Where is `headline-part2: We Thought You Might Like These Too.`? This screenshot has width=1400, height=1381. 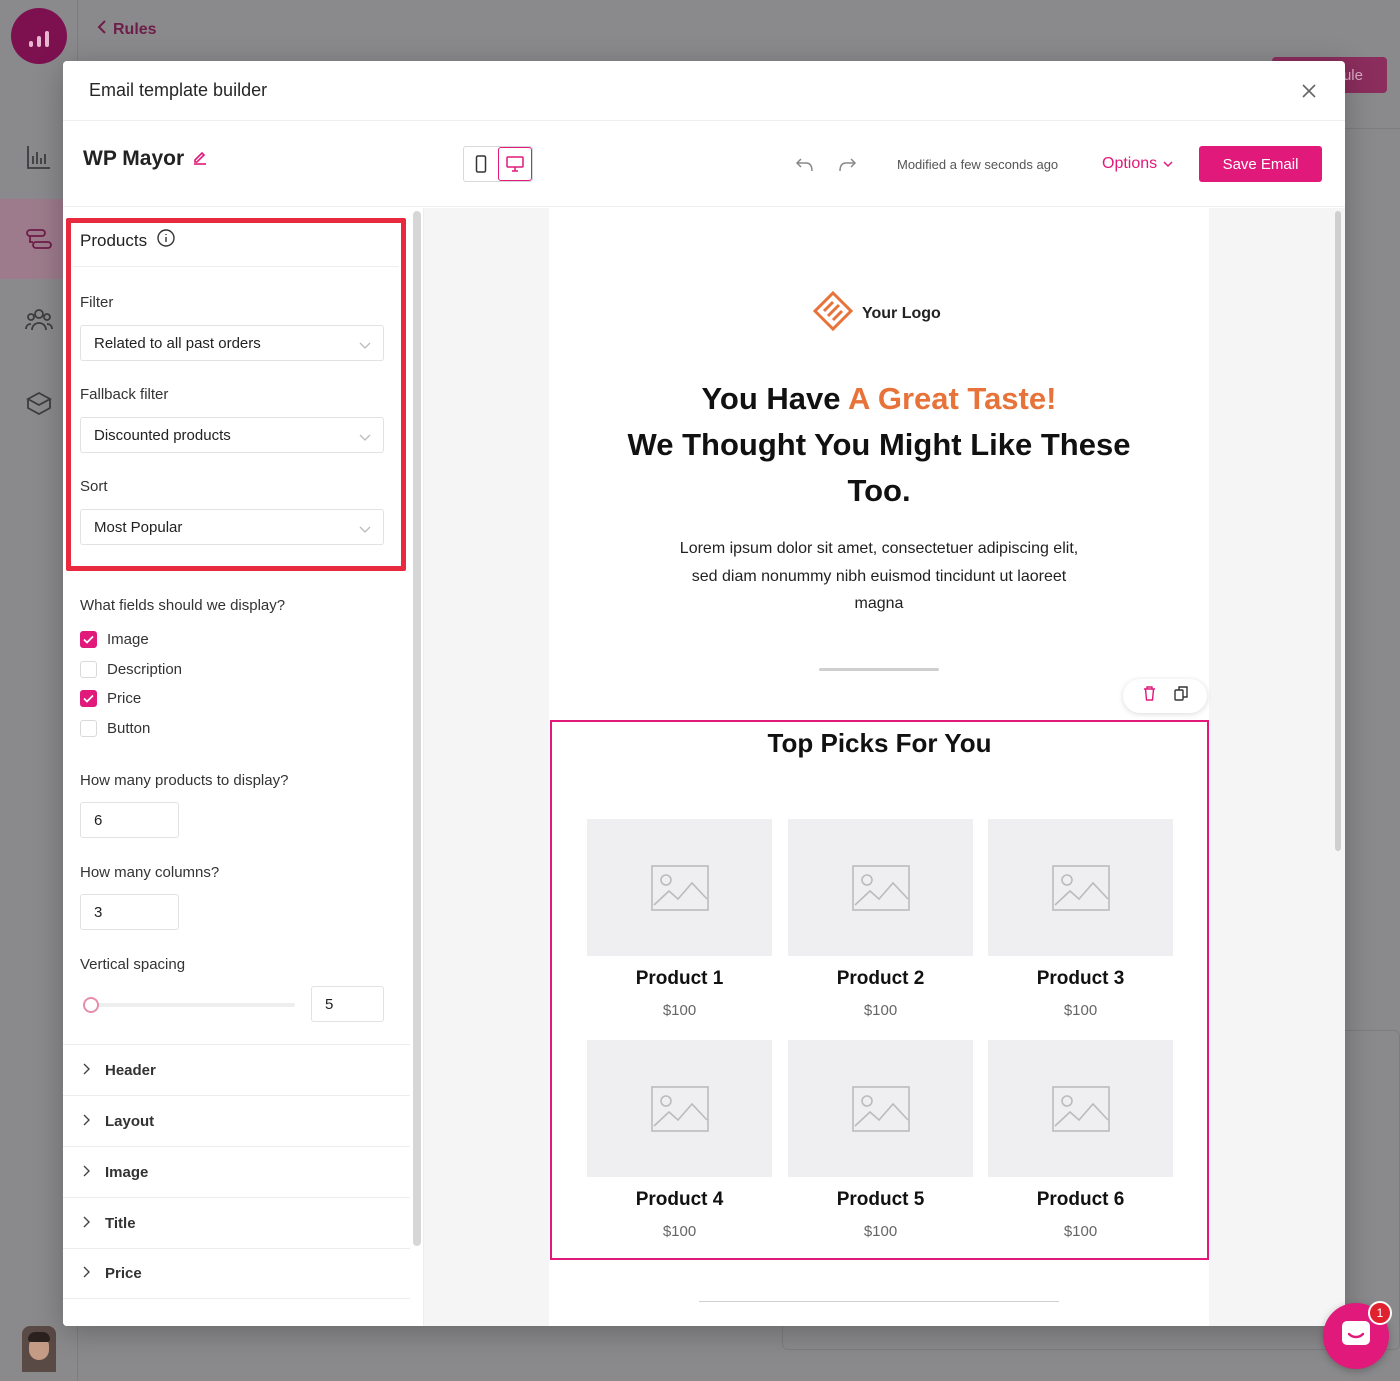
headline-part2: We Thought You Might Like These Too. is located at coordinates (879, 467).